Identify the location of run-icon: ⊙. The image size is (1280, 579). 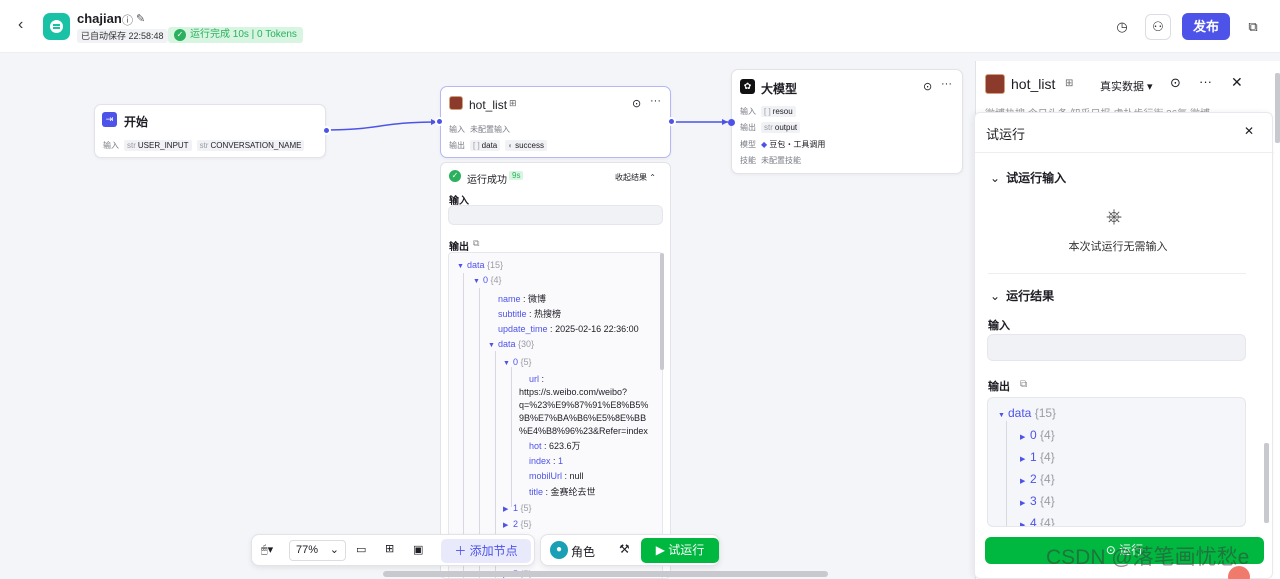
(1175, 83).